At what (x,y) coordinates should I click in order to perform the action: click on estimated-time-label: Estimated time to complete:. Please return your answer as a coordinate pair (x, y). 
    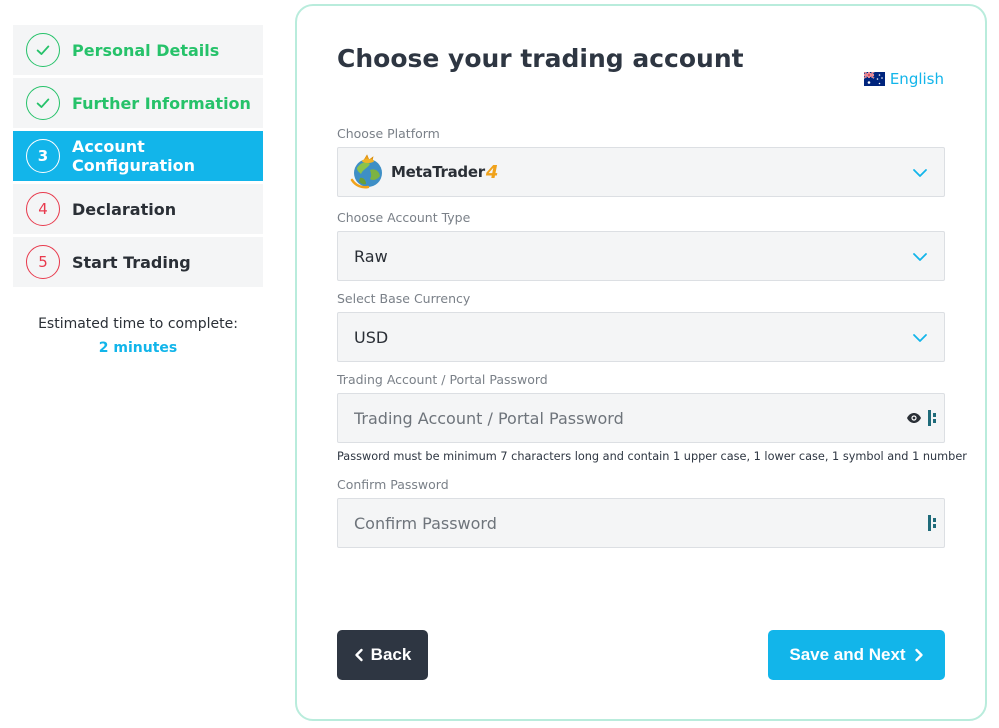
    Looking at the image, I should click on (138, 324).